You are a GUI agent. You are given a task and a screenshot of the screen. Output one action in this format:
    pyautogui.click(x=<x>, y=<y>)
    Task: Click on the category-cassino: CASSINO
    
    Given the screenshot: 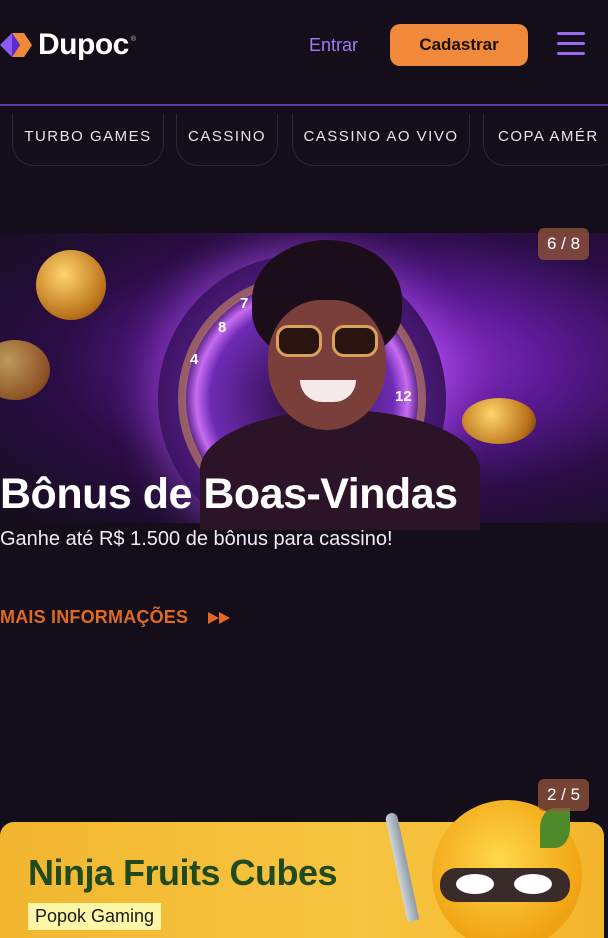 What is the action you would take?
    pyautogui.click(x=227, y=140)
    